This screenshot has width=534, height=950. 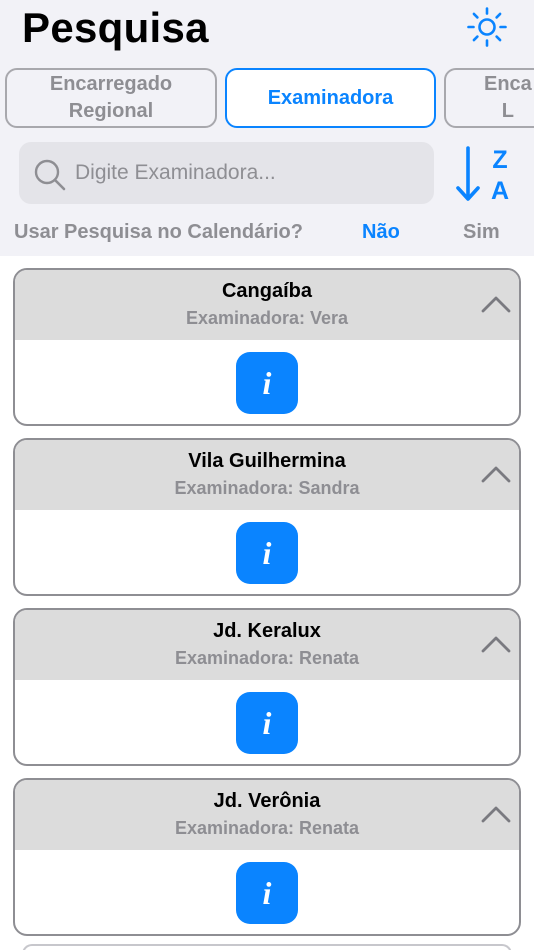 I want to click on card-header: Jd. Keralux Examinadora: Renata, so click(x=267, y=645).